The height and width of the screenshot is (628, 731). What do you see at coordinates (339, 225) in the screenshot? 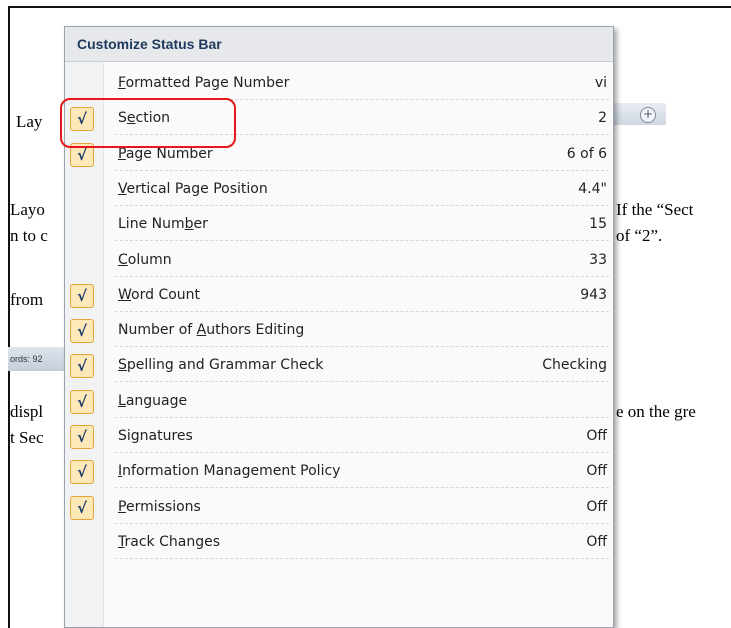
I see `menu-item: Line Number 15` at bounding box center [339, 225].